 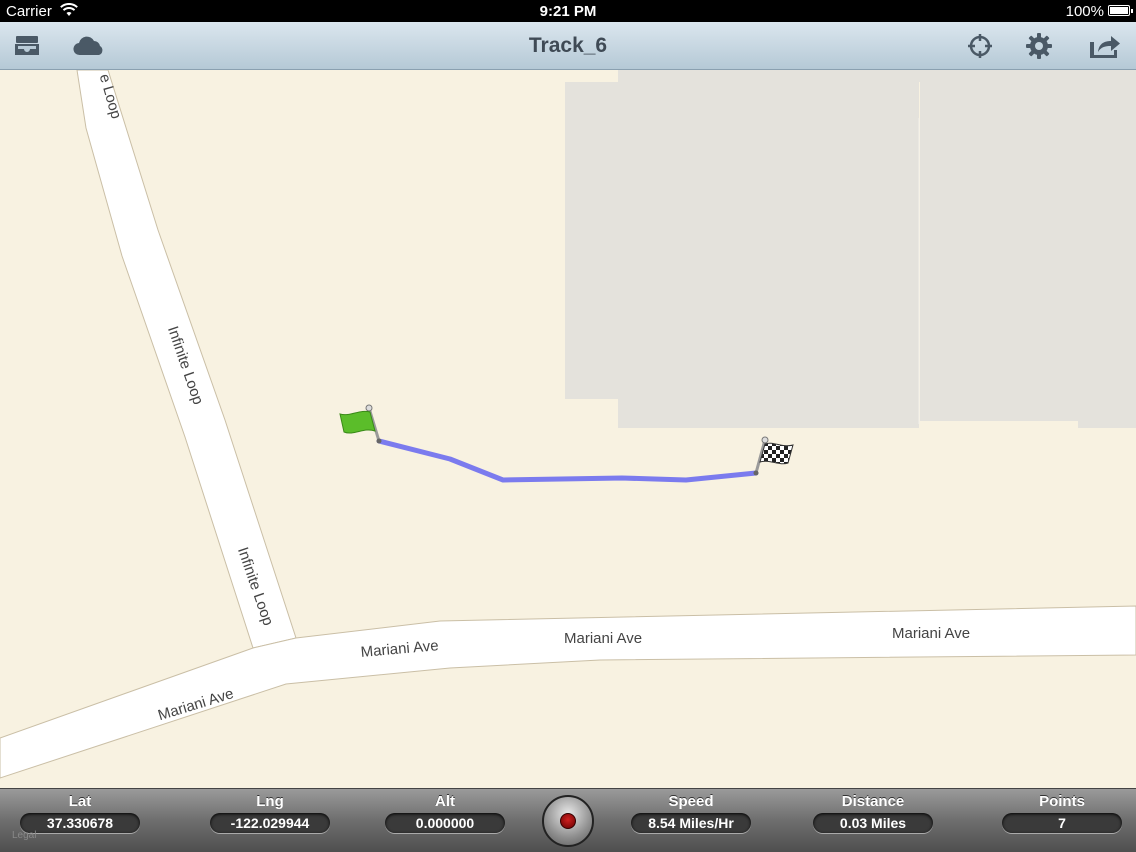 I want to click on stat-alt: Alt 0.000000, so click(x=445, y=813).